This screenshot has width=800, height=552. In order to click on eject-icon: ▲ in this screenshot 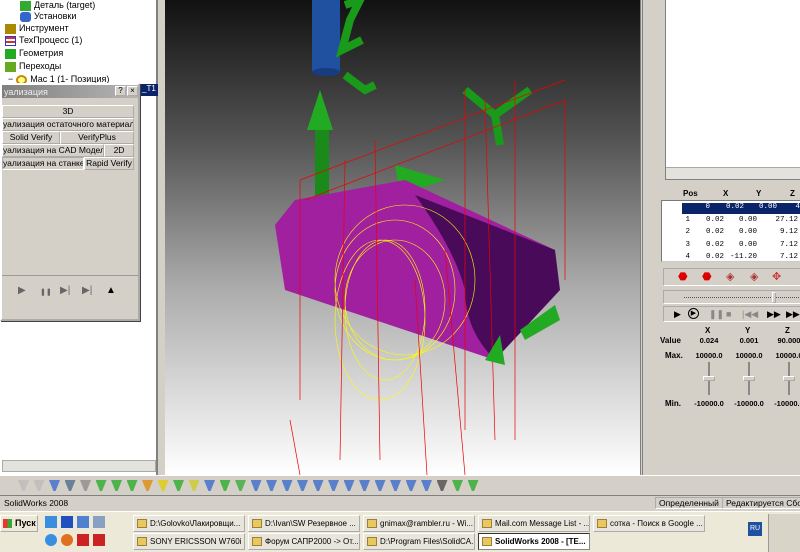, I will do `click(111, 290)`.